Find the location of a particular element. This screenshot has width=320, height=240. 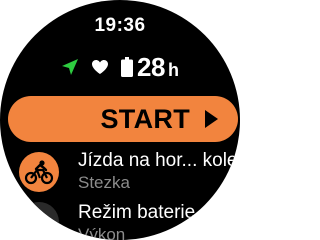

clock-time: 19:36 is located at coordinates (120, 25).